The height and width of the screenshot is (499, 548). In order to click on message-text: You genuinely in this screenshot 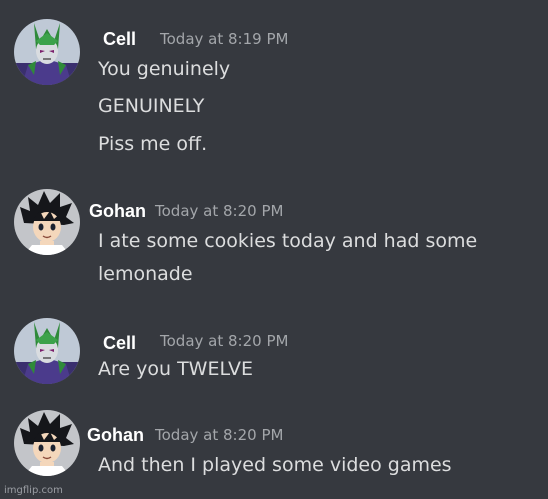, I will do `click(164, 69)`.